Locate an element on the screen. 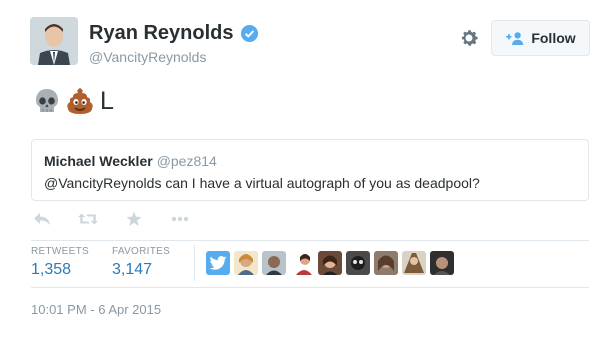 The height and width of the screenshot is (339, 600). pile-of-poo-emoji-icon is located at coordinates (80, 101).